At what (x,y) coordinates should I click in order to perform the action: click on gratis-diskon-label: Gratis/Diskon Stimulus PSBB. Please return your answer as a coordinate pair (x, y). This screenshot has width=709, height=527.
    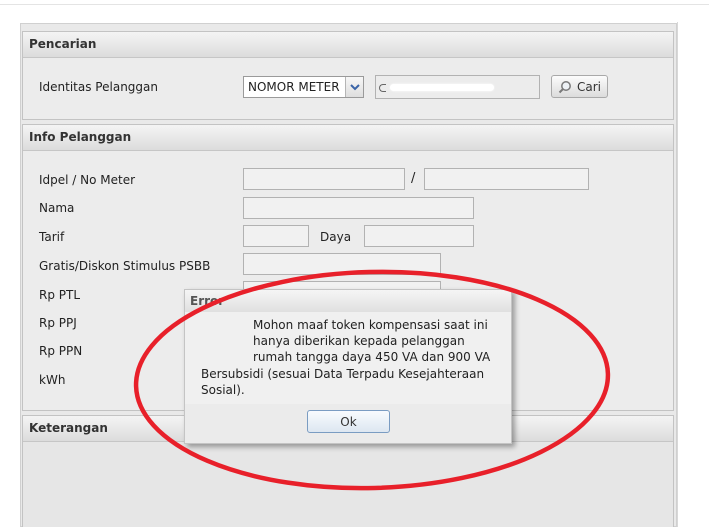
    Looking at the image, I should click on (125, 266).